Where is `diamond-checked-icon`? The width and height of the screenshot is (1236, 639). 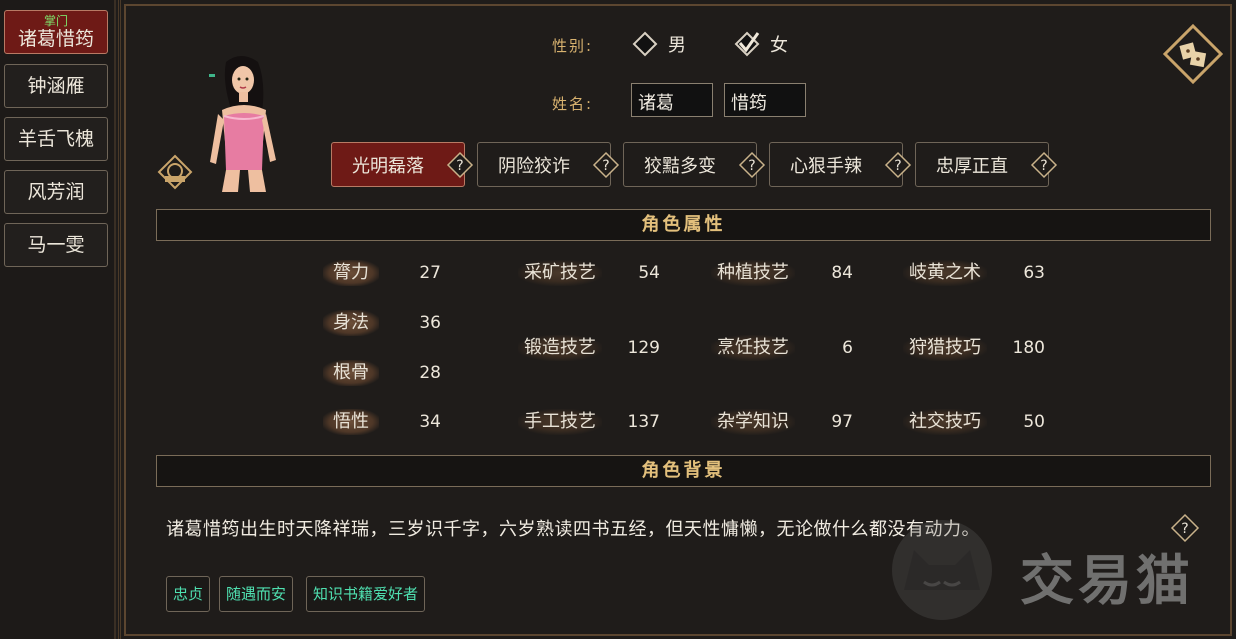 diamond-checked-icon is located at coordinates (747, 44).